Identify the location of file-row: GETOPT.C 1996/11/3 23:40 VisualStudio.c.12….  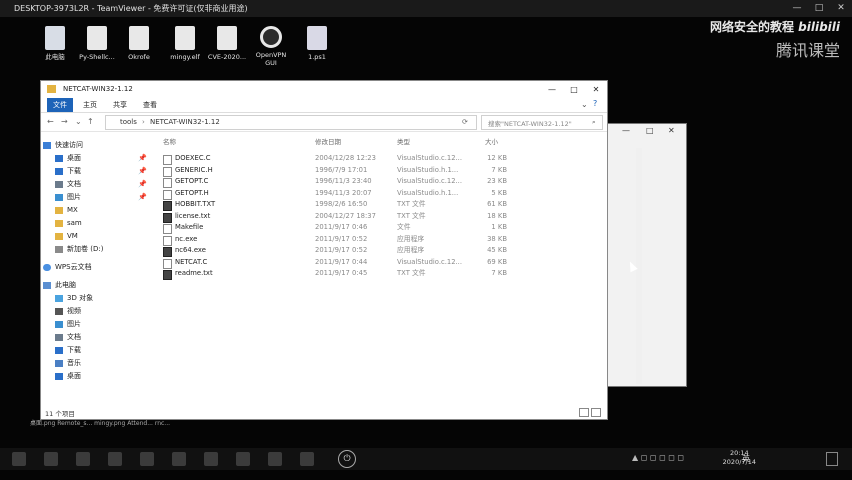
(379, 182).